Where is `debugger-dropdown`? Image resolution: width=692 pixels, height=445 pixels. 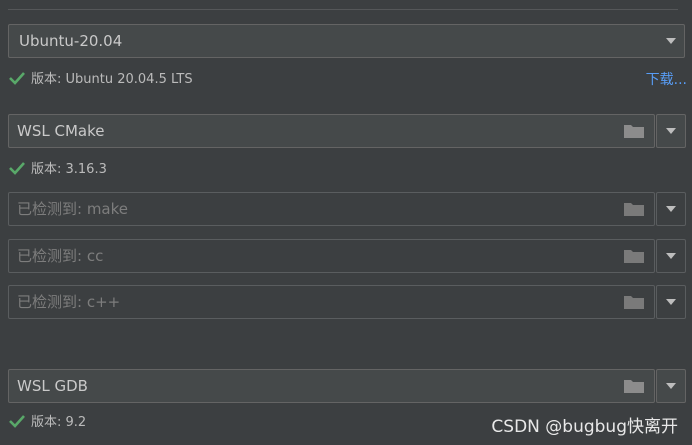
debugger-dropdown is located at coordinates (671, 386).